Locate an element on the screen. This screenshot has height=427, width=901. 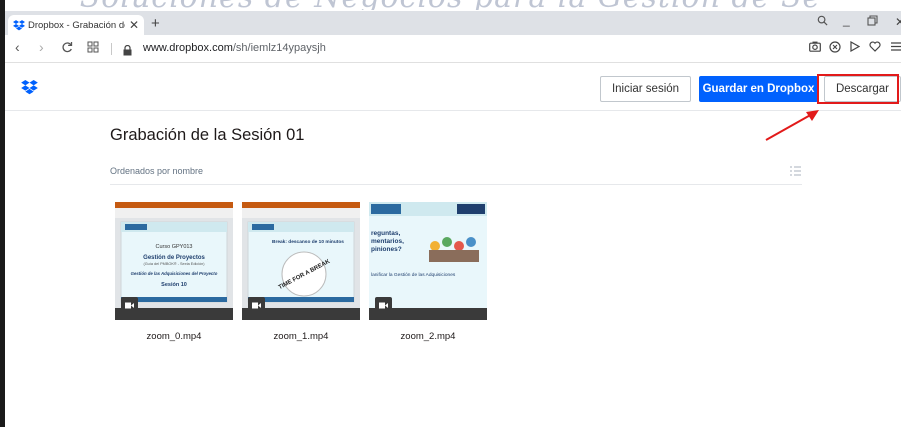
list-view-icon is located at coordinates (795, 169).